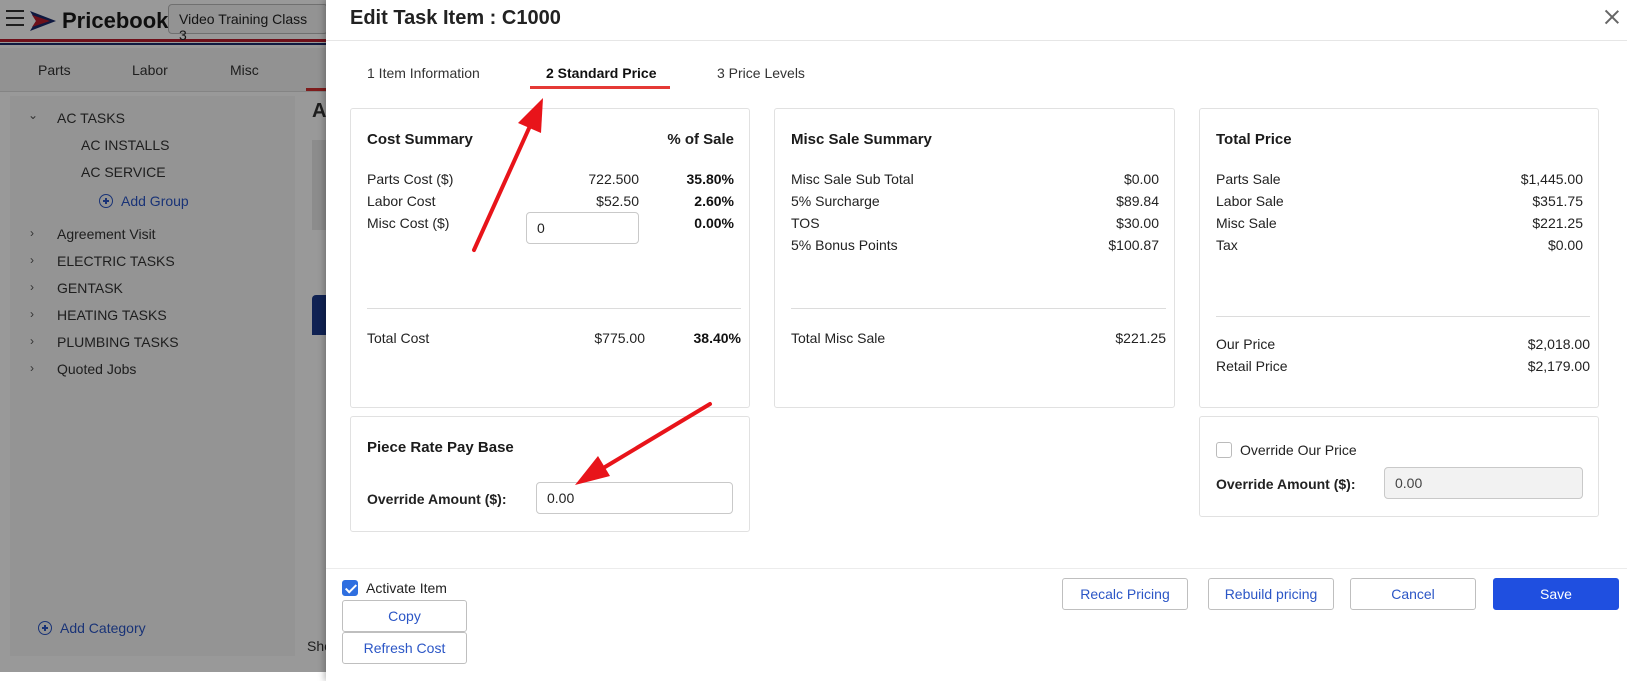 The height and width of the screenshot is (681, 1627). I want to click on misc-cost-label: Misc Cost ($), so click(408, 223).